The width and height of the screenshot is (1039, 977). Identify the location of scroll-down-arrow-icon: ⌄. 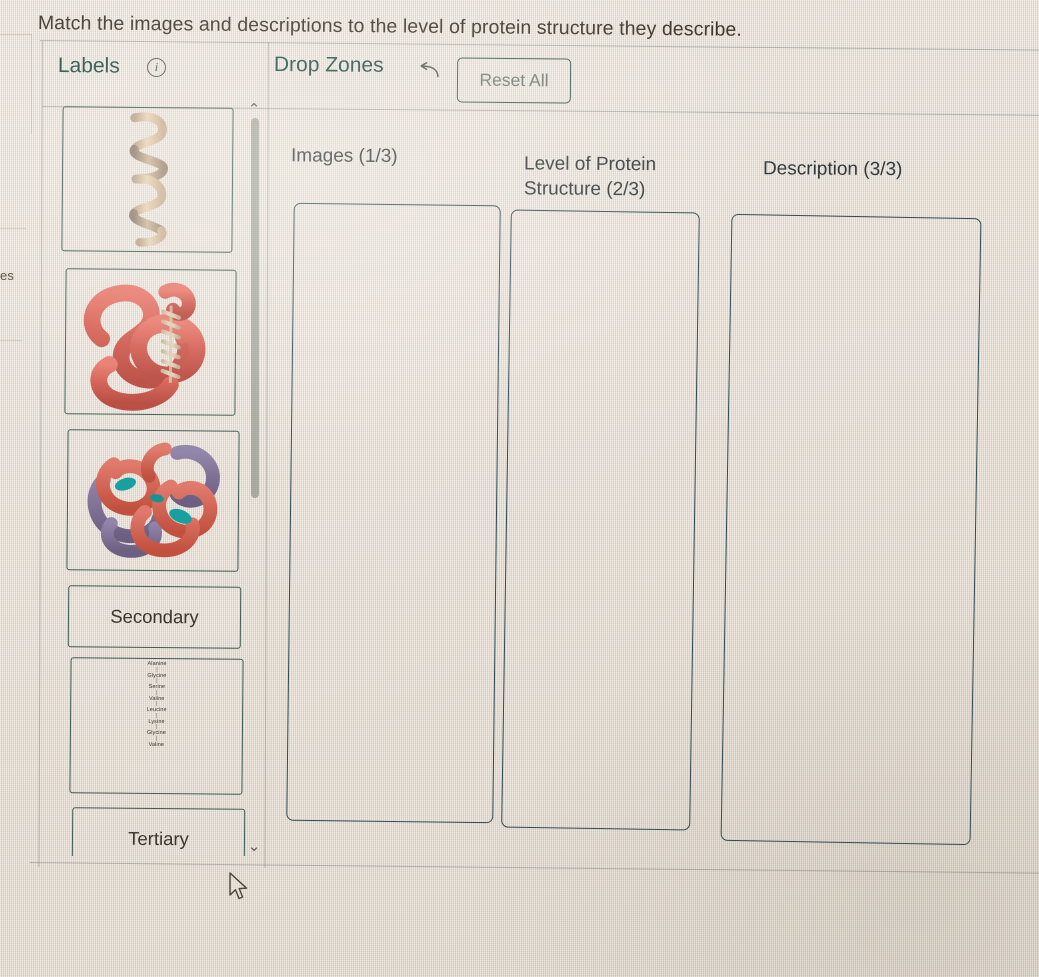
(254, 846).